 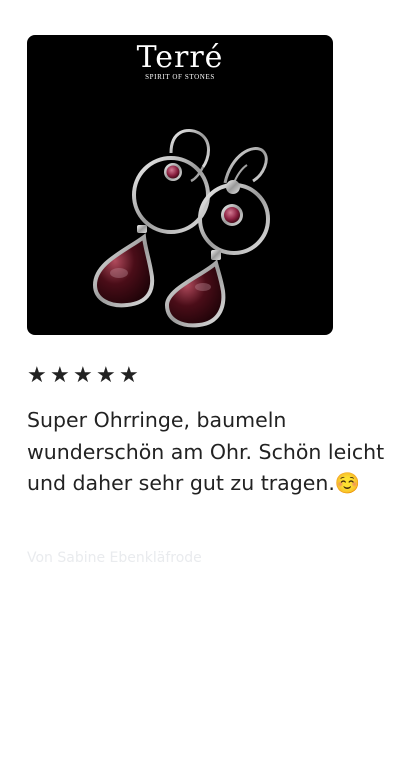 I want to click on earrings-photo, so click(x=181, y=228).